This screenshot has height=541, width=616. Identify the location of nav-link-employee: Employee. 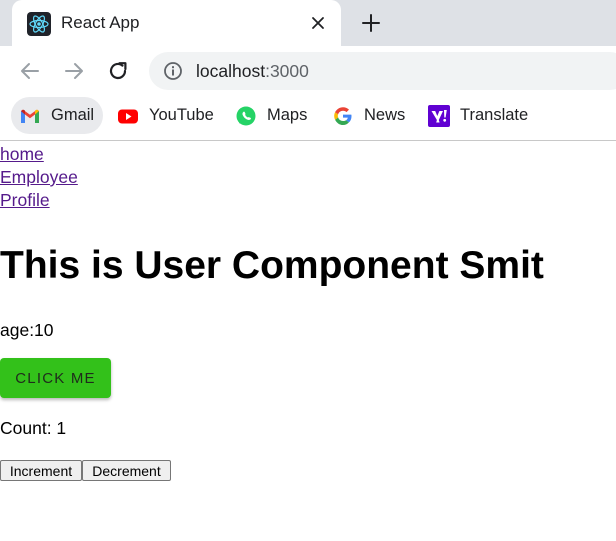
(39, 177).